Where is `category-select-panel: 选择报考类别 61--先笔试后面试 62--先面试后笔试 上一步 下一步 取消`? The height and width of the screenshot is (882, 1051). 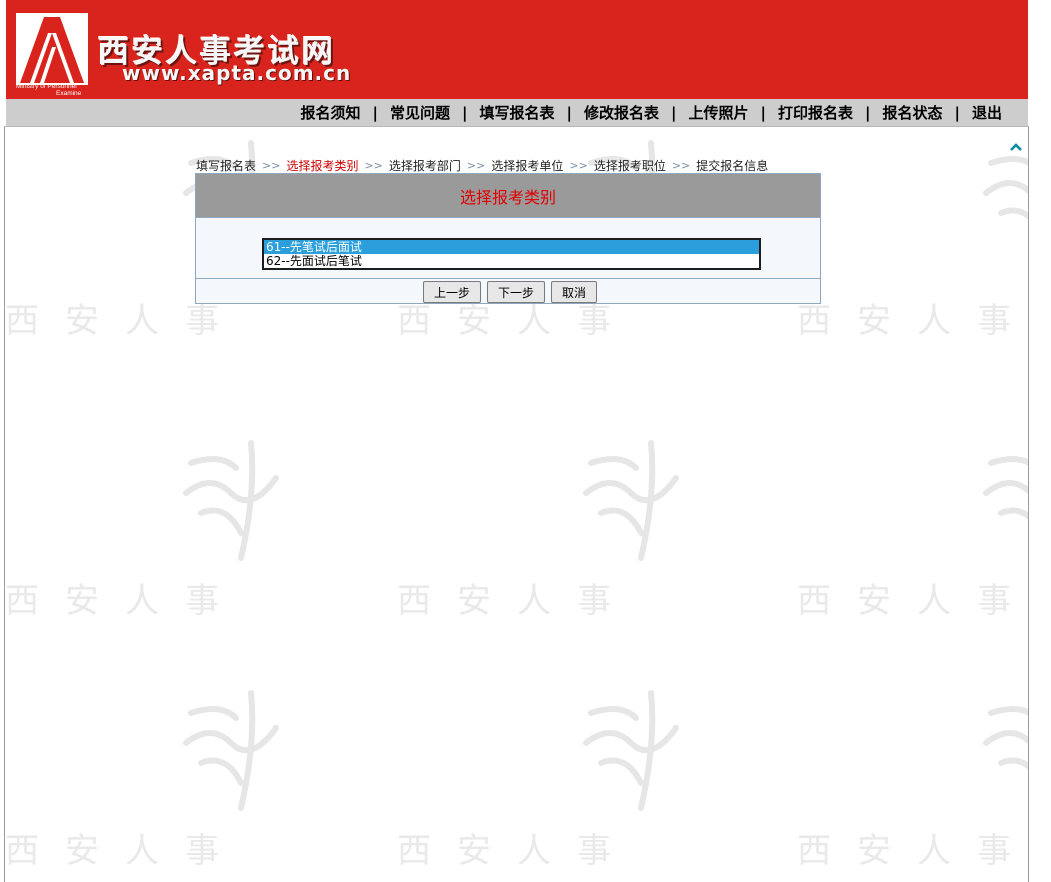 category-select-panel: 选择报考类别 61--先笔试后面试 62--先面试后笔试 上一步 下一步 取消 is located at coordinates (508, 238).